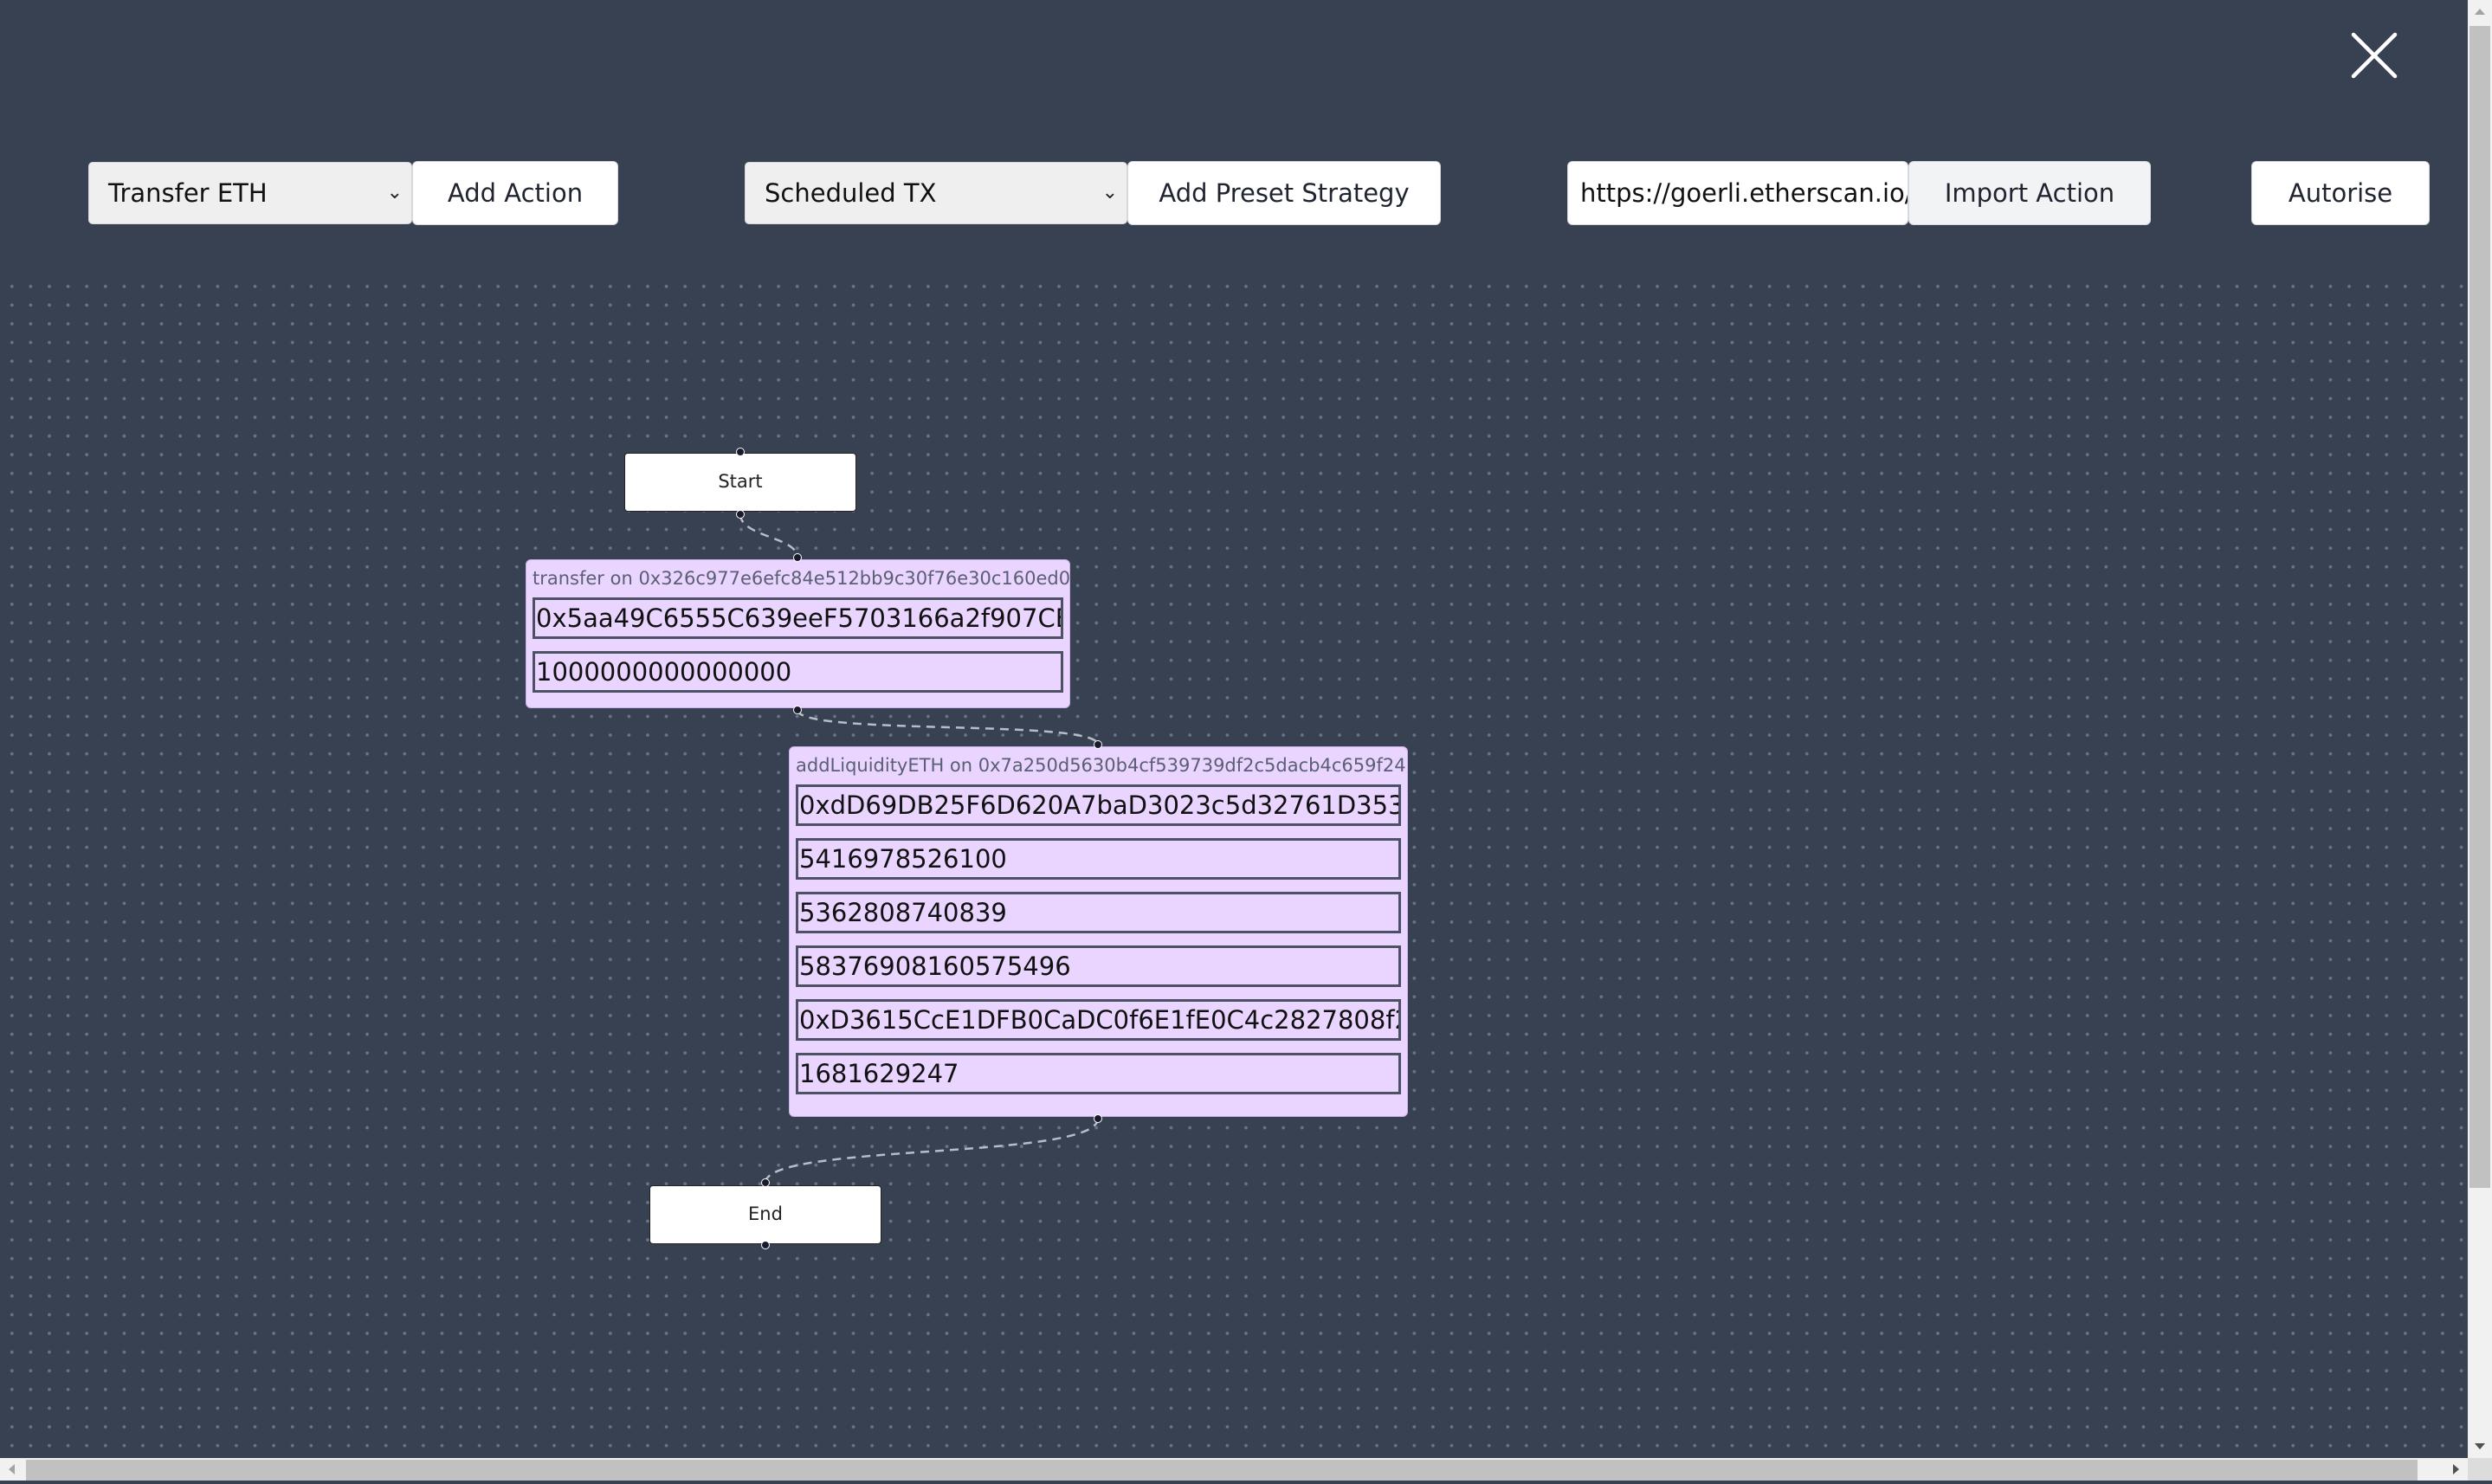 The height and width of the screenshot is (1484, 2492). I want to click on end-node: End, so click(765, 1214).